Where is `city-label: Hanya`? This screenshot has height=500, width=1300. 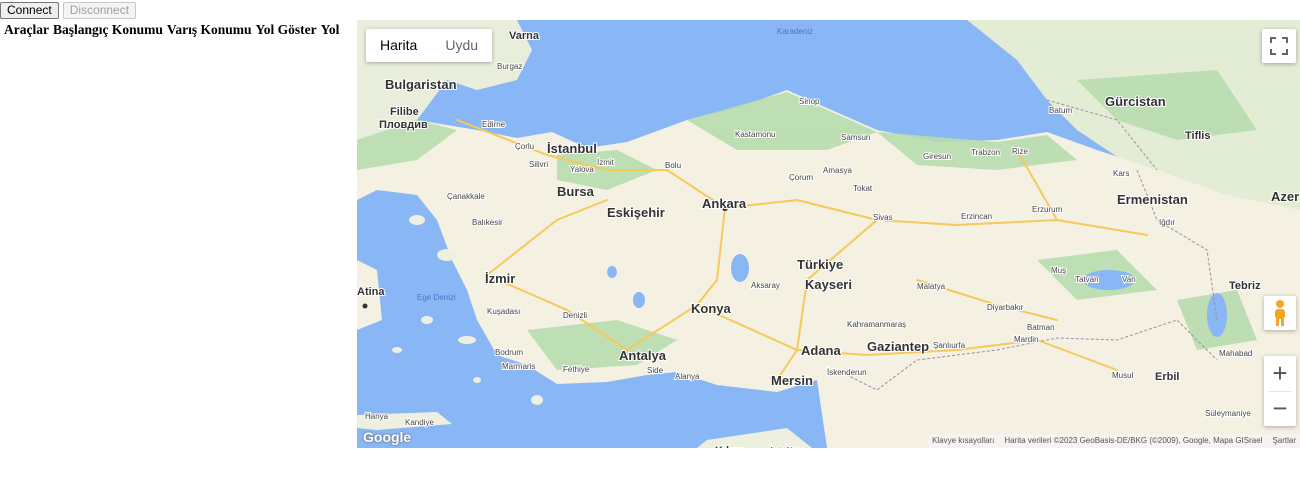
city-label: Hanya is located at coordinates (377, 416).